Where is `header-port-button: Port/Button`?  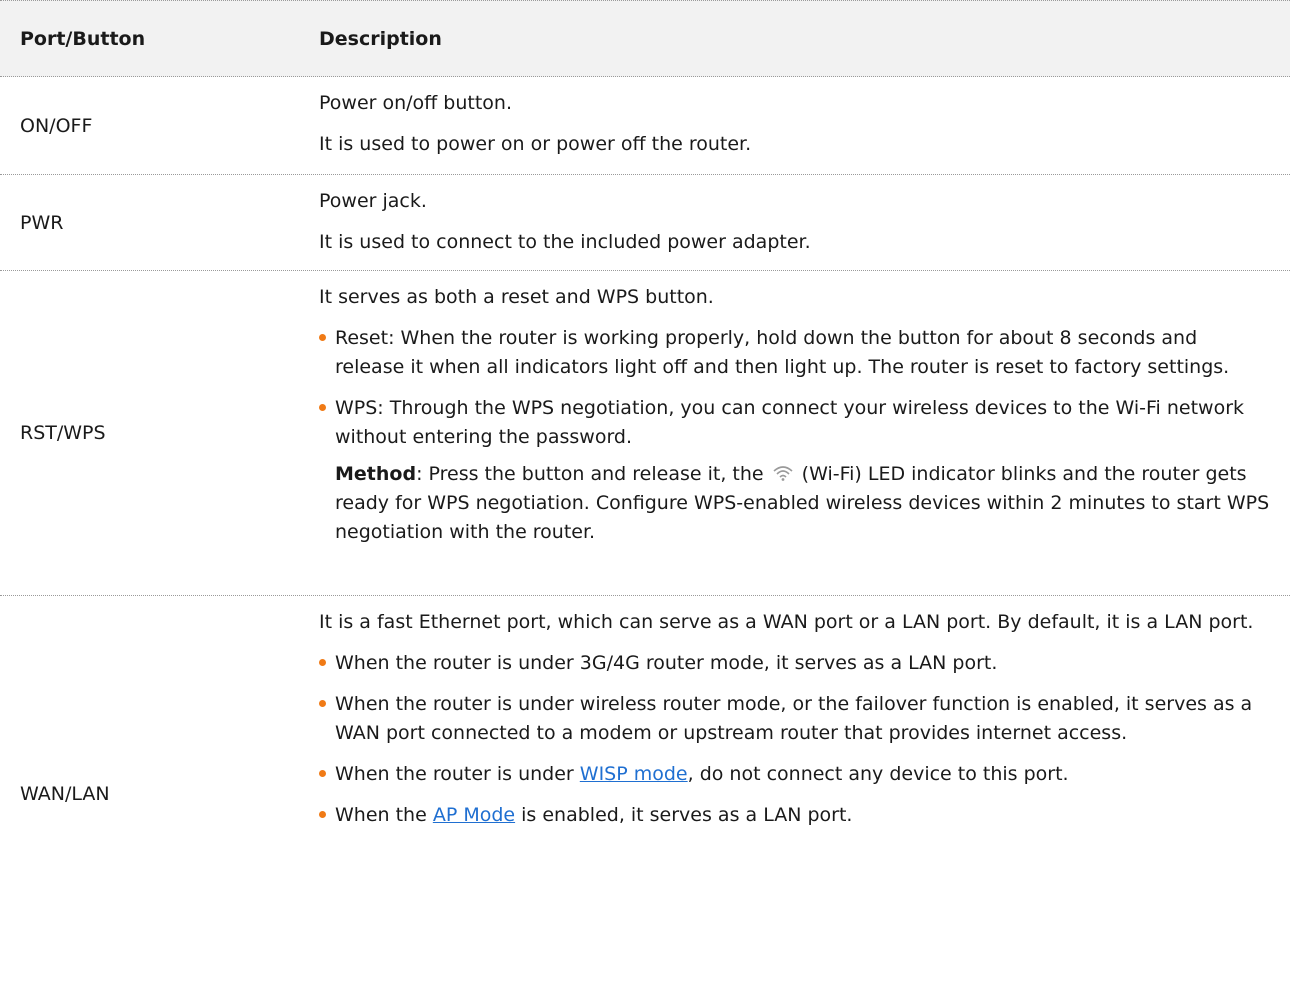
header-port-button: Port/Button is located at coordinates (83, 38).